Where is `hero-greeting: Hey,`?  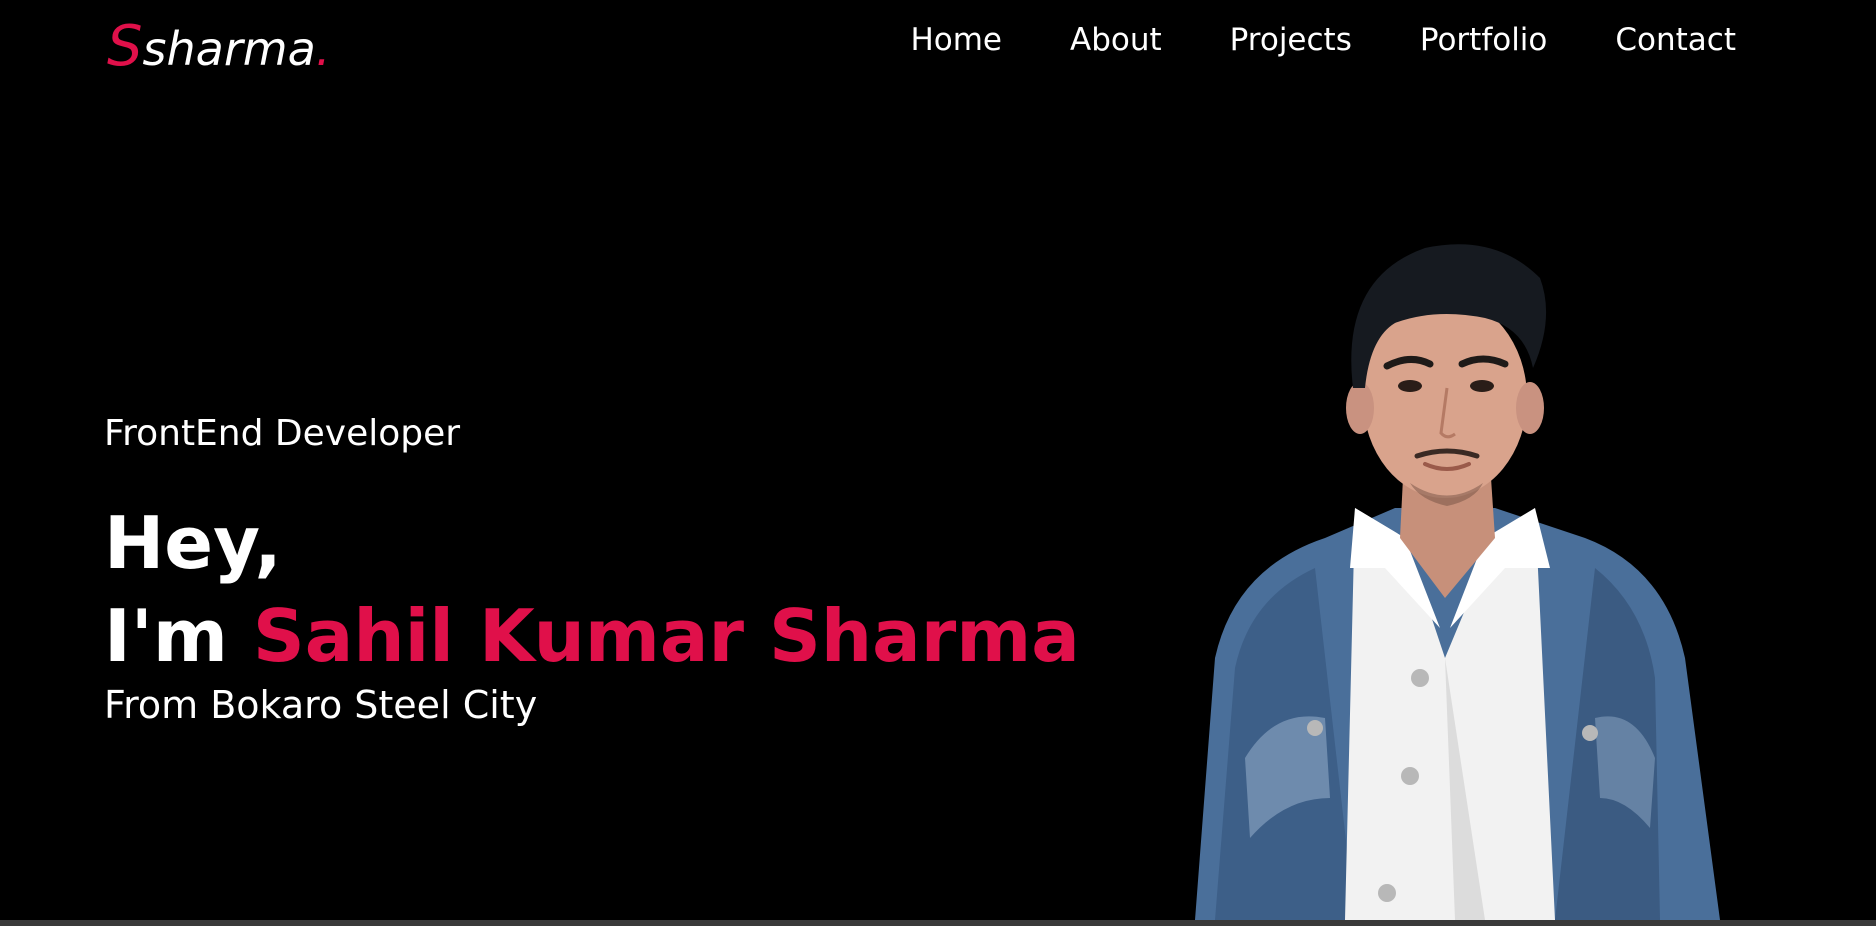
hero-greeting: Hey, is located at coordinates (193, 543).